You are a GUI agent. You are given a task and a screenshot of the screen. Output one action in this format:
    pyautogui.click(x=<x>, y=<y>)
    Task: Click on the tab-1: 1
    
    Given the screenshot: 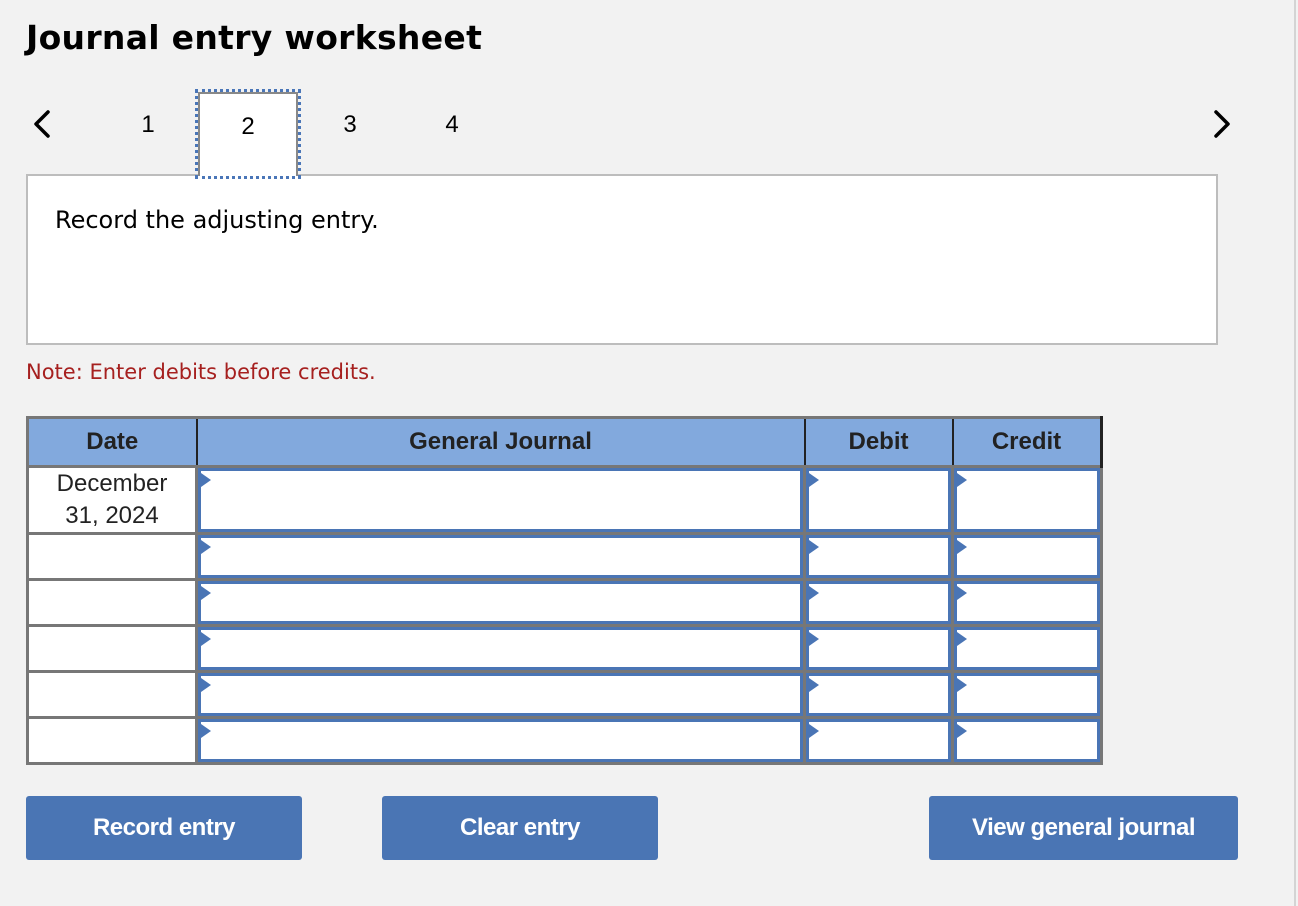 What is the action you would take?
    pyautogui.click(x=148, y=134)
    